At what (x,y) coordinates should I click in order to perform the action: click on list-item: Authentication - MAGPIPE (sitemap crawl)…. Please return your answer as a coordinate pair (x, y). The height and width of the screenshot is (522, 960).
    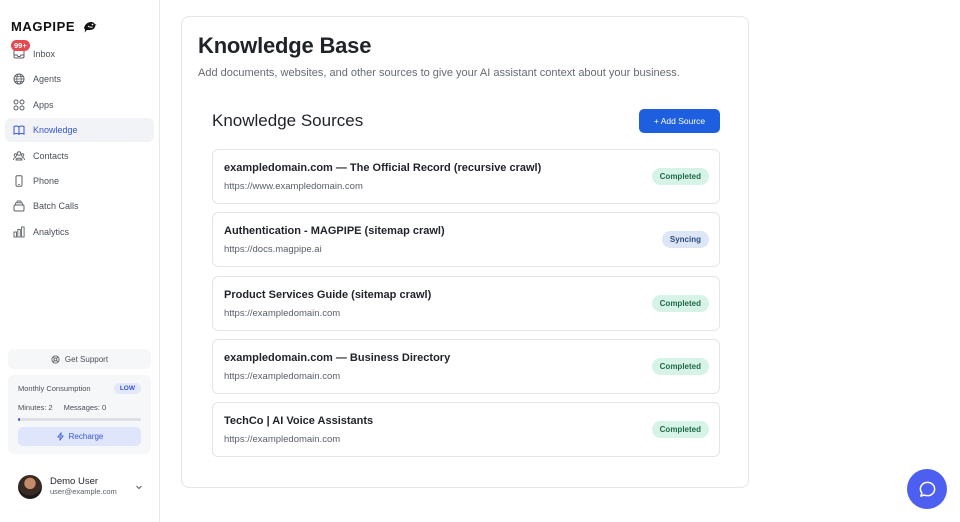
    Looking at the image, I should click on (466, 240).